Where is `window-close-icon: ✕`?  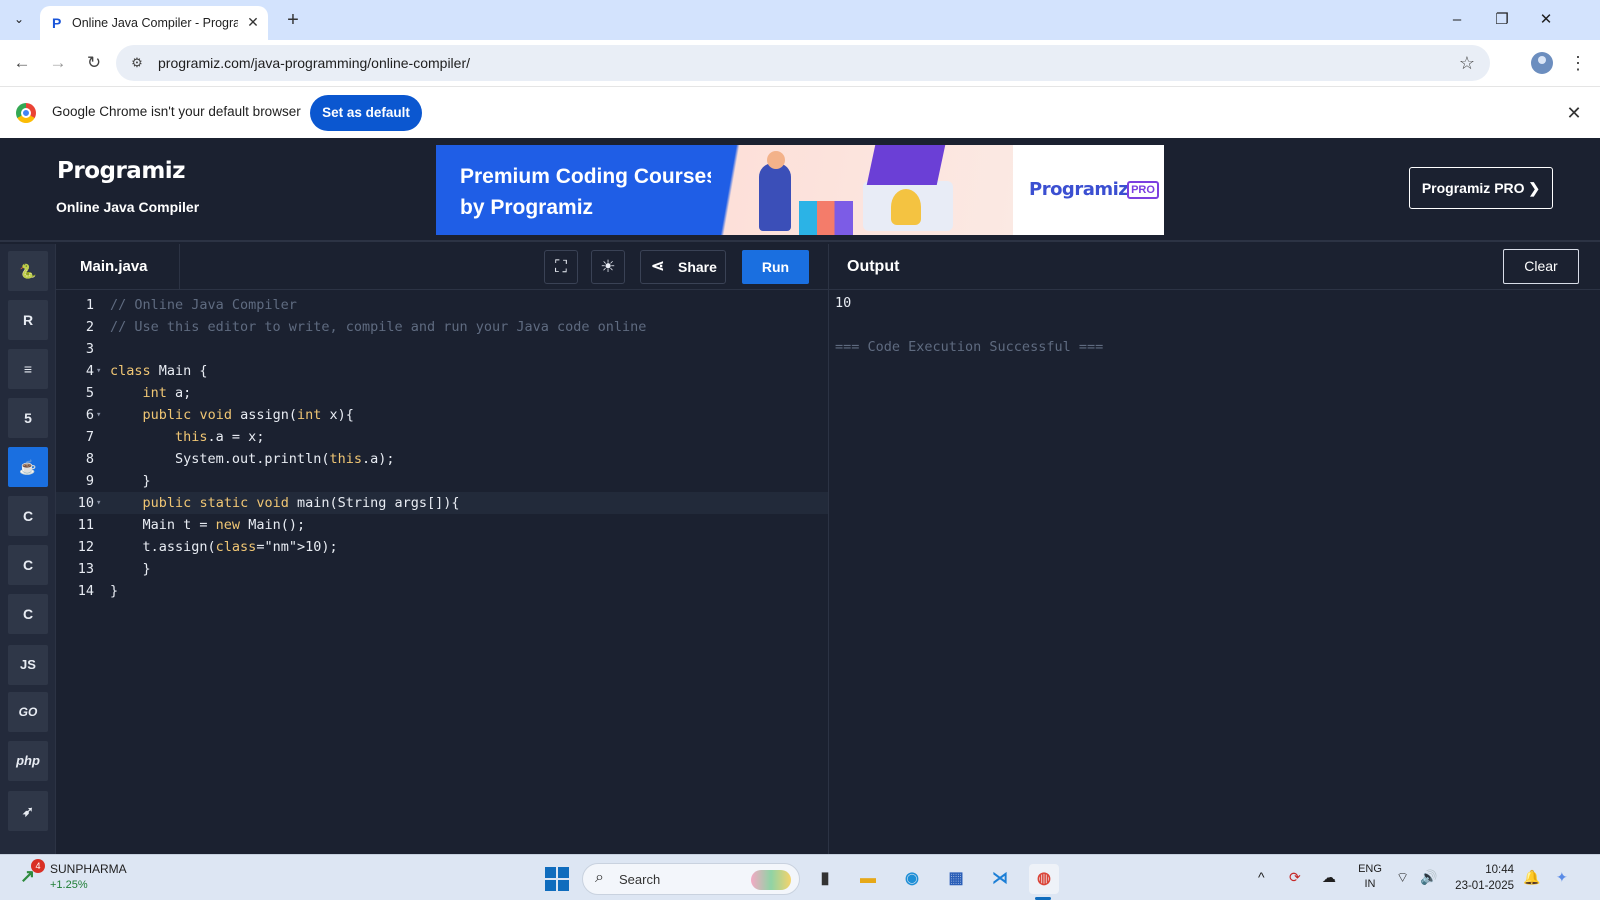
window-close-icon: ✕ is located at coordinates (1546, 20).